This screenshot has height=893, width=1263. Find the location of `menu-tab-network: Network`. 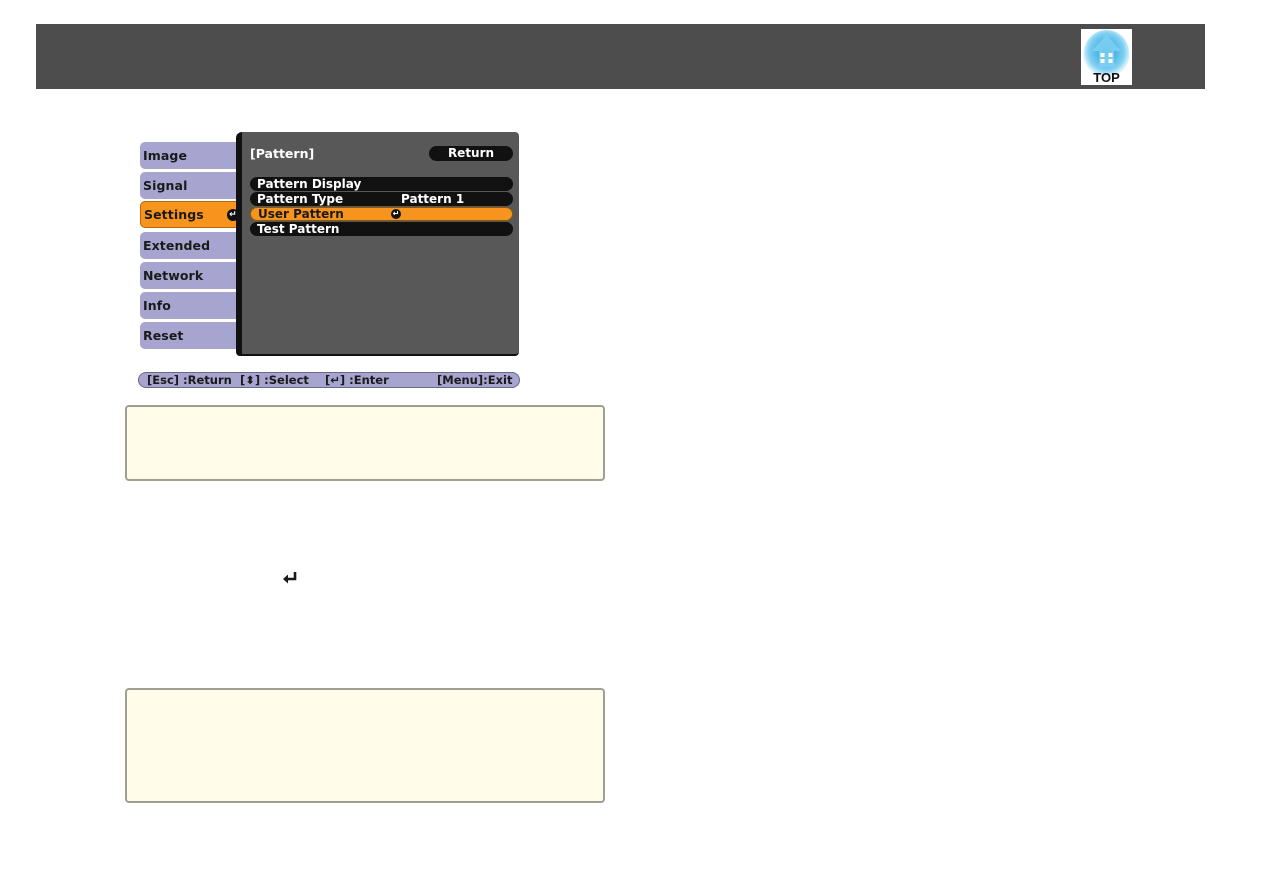

menu-tab-network: Network is located at coordinates (190, 275).